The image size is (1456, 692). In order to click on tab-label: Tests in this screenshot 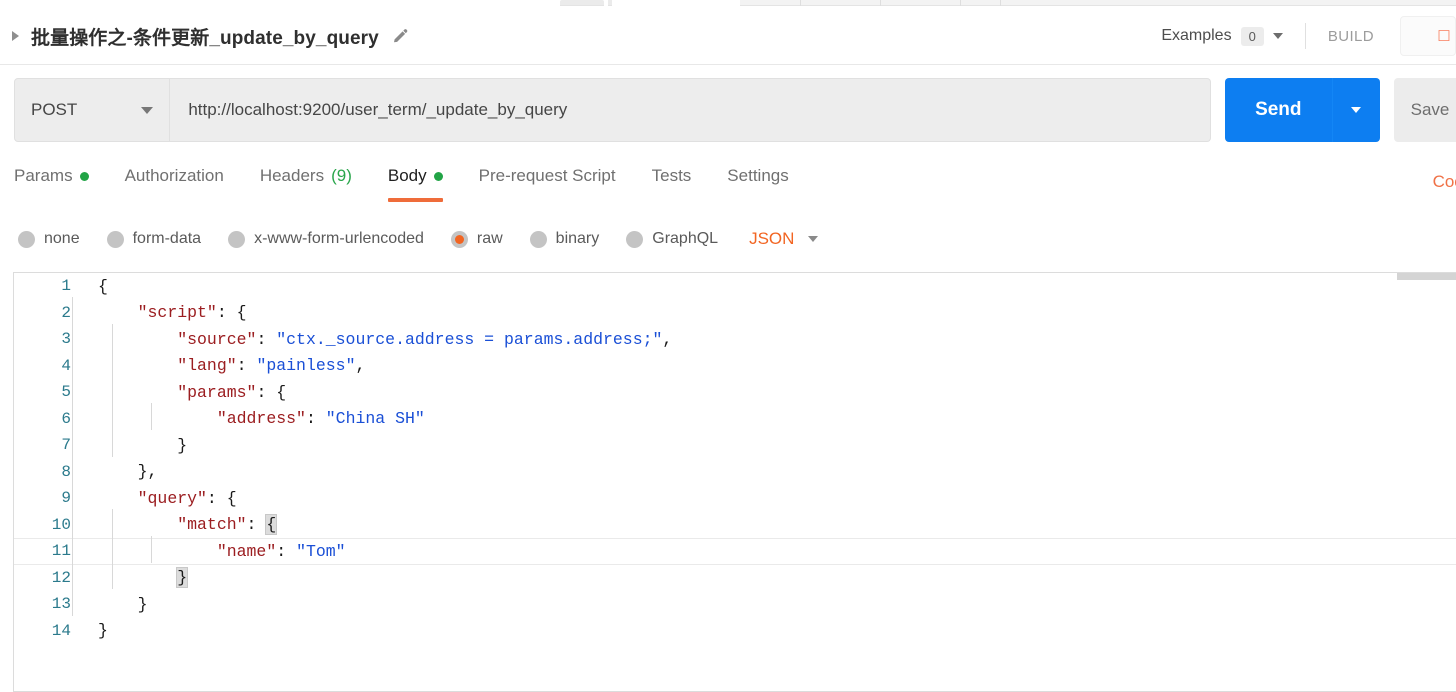, I will do `click(671, 175)`.